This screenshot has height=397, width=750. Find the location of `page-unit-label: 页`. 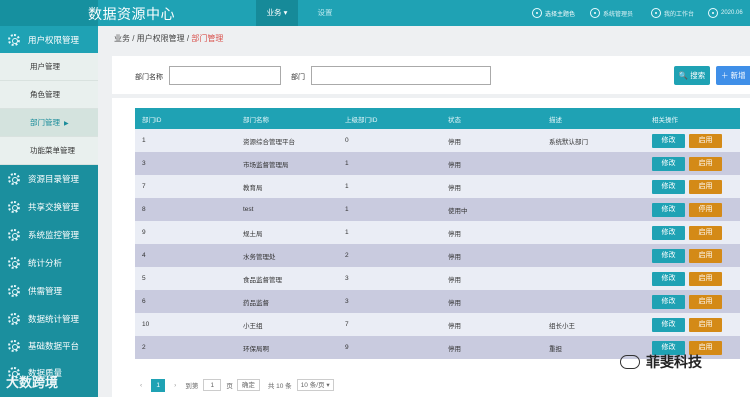

page-unit-label: 页 is located at coordinates (229, 386).